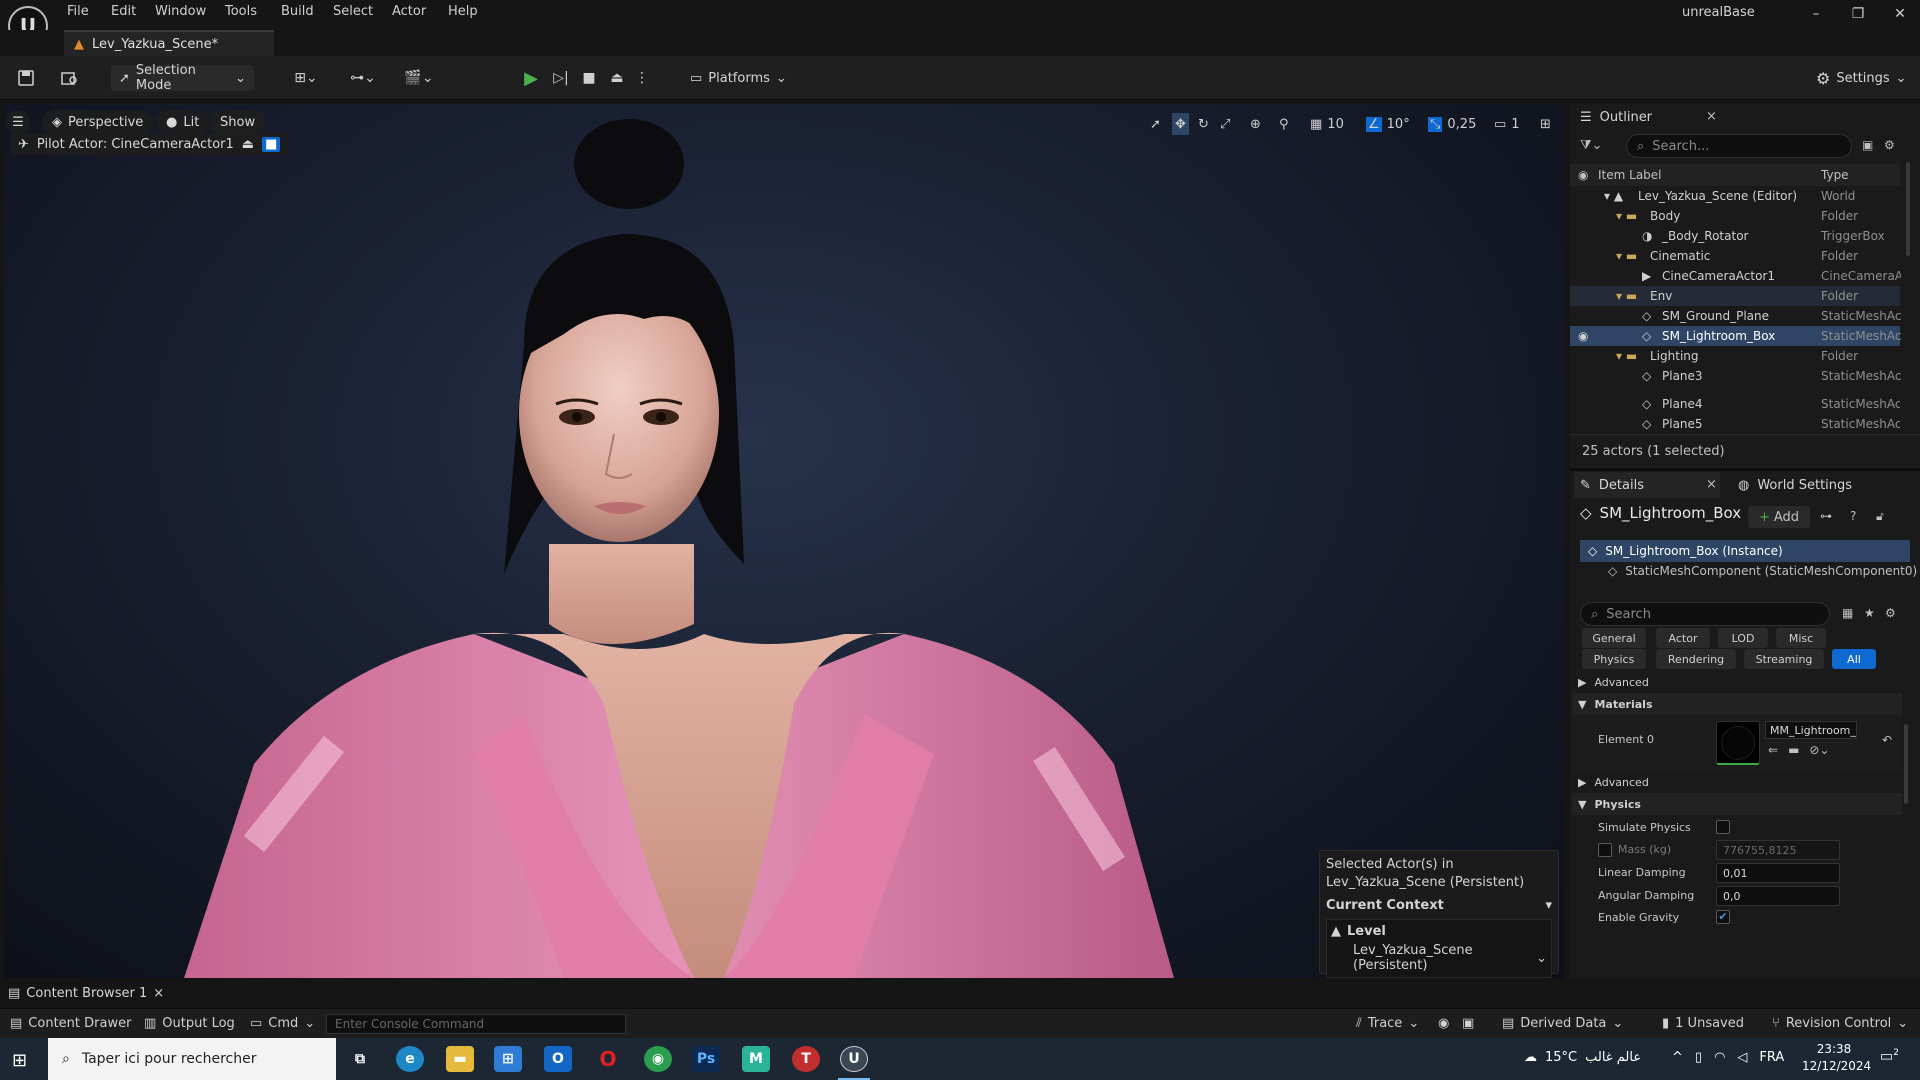 The image size is (1920, 1080). I want to click on filter-icon: ⧩⌄, so click(1591, 145).